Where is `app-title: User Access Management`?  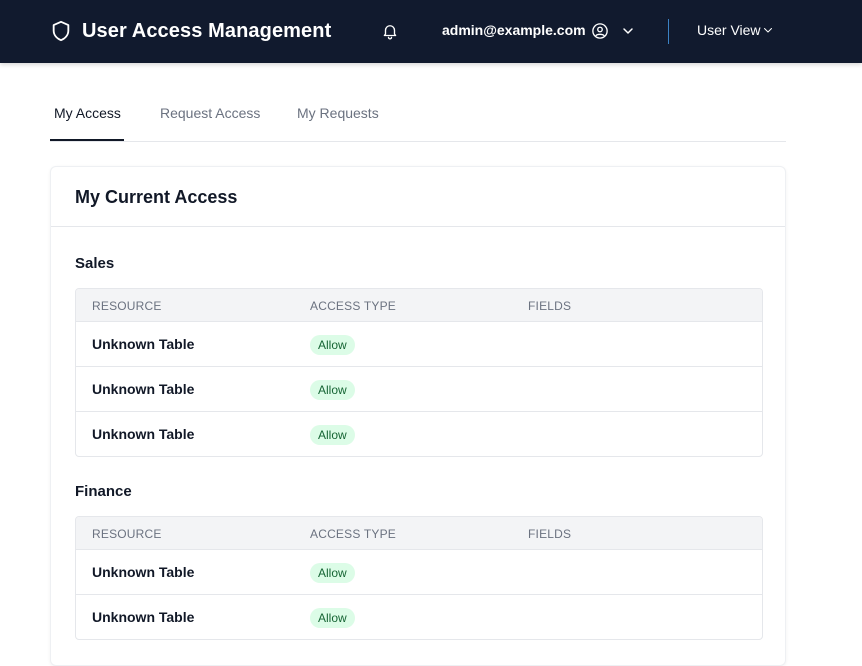
app-title: User Access Management is located at coordinates (207, 30).